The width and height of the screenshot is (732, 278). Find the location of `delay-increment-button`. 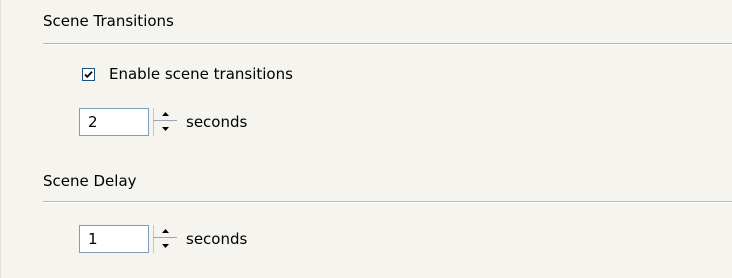

delay-increment-button is located at coordinates (165, 231).